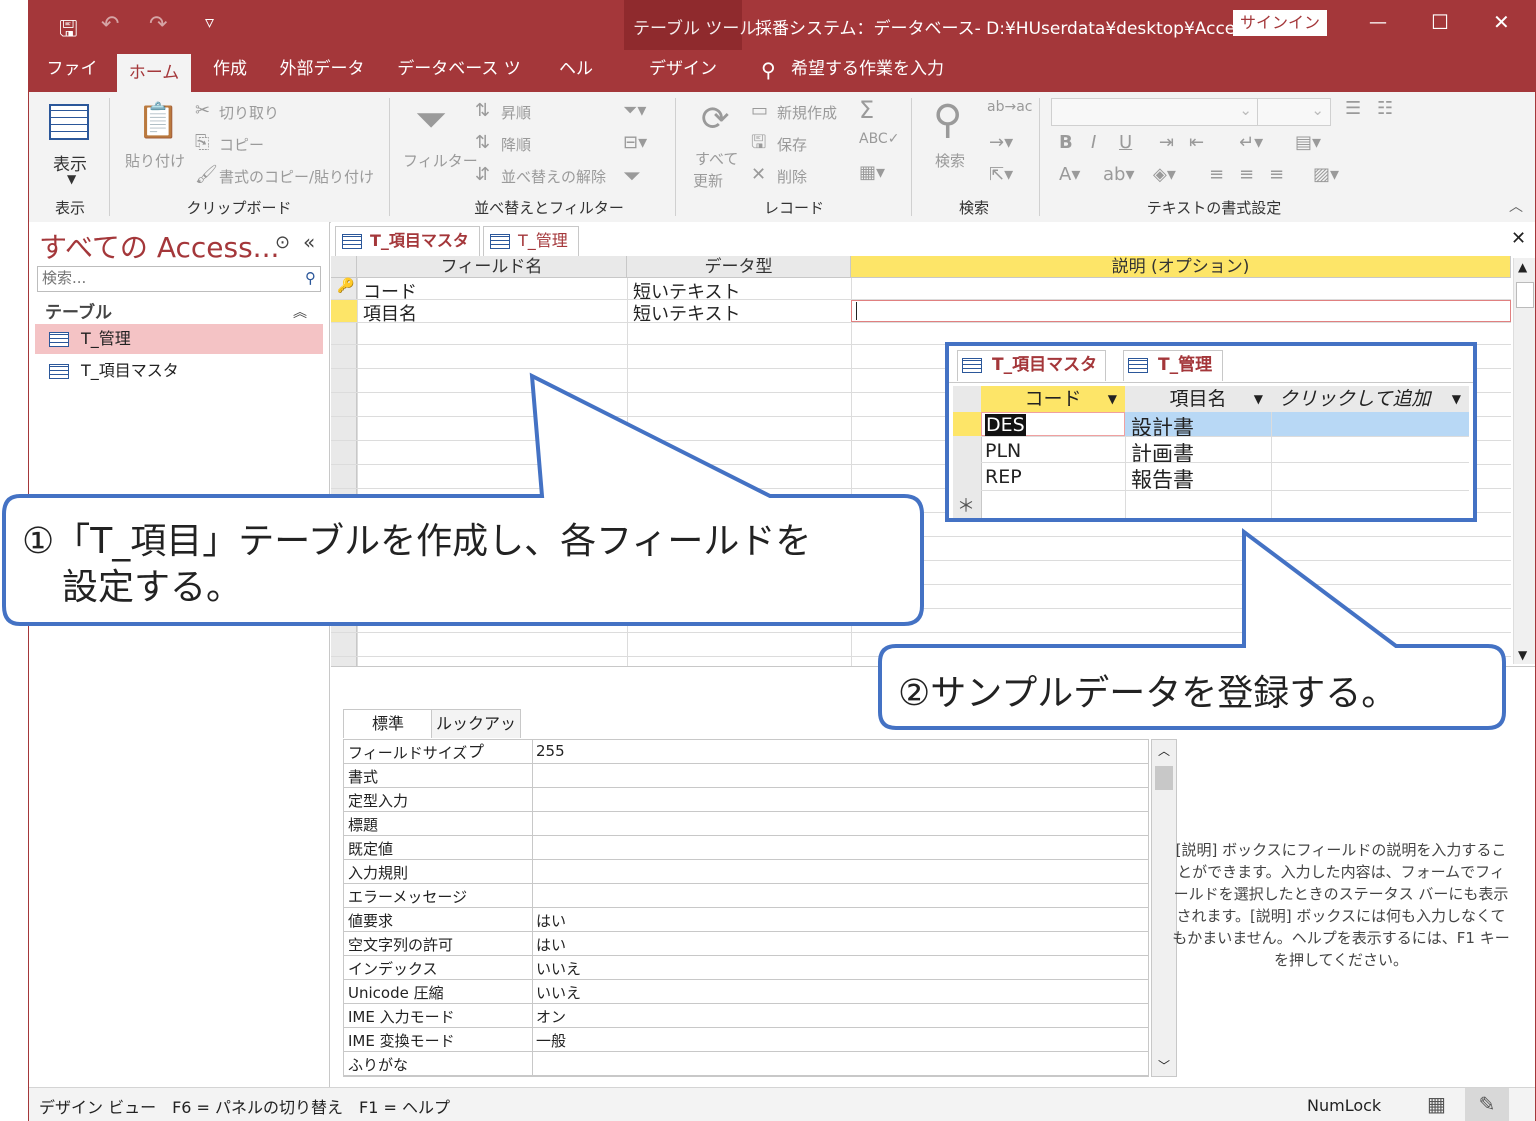 The height and width of the screenshot is (1121, 1536). I want to click on callout-two-text: ②サンプルデータを登録する。, so click(1148, 693).